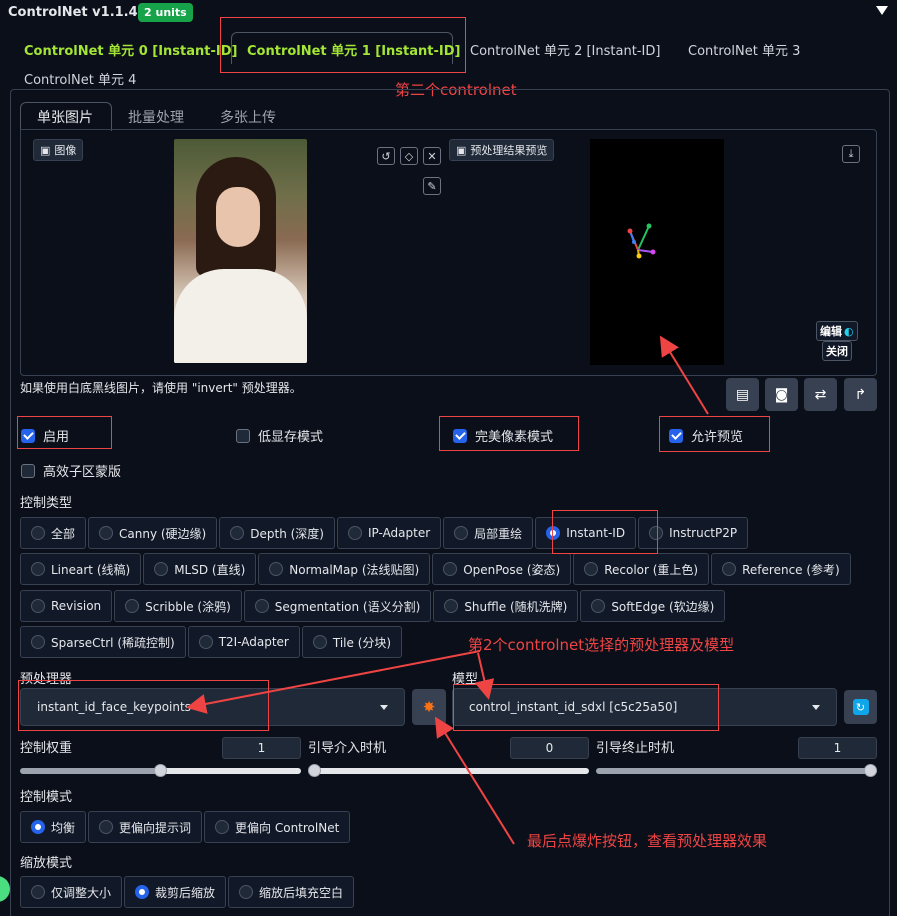  I want to click on close-icon: ✕, so click(432, 156).